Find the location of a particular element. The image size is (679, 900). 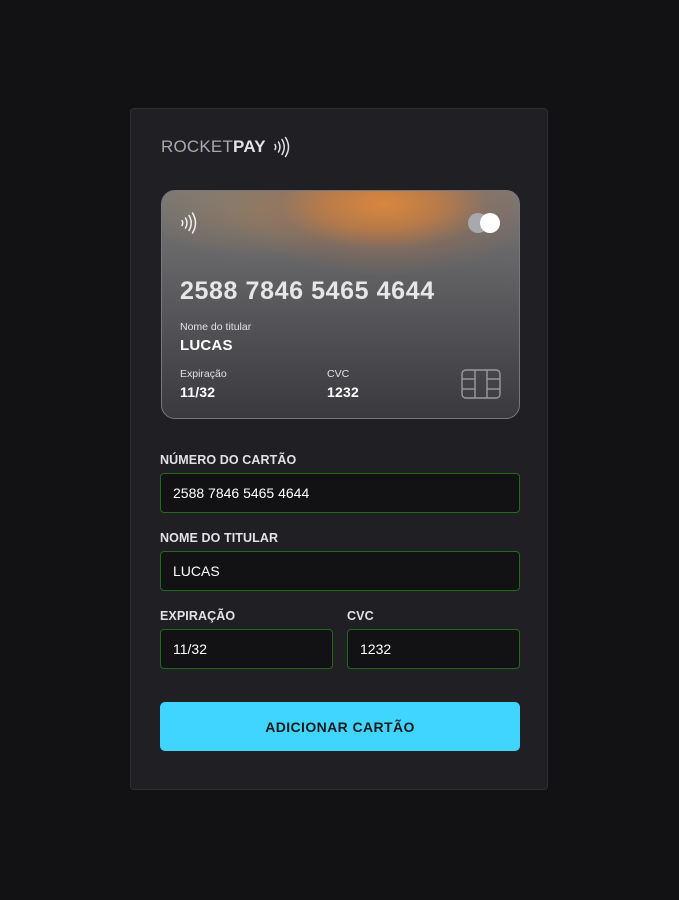

expiration-input is located at coordinates (246, 649).